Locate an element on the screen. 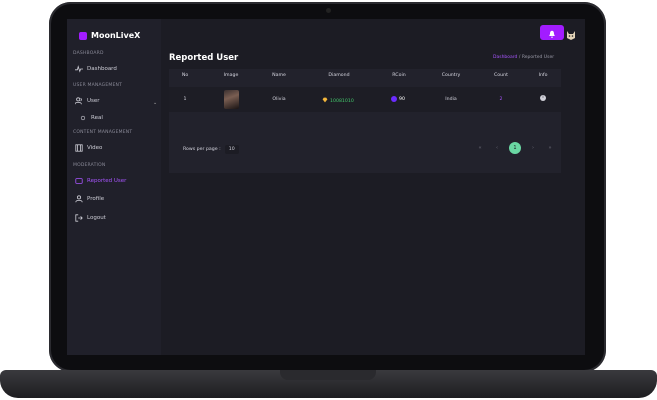 The height and width of the screenshot is (400, 657). logout-icon is located at coordinates (79, 218).